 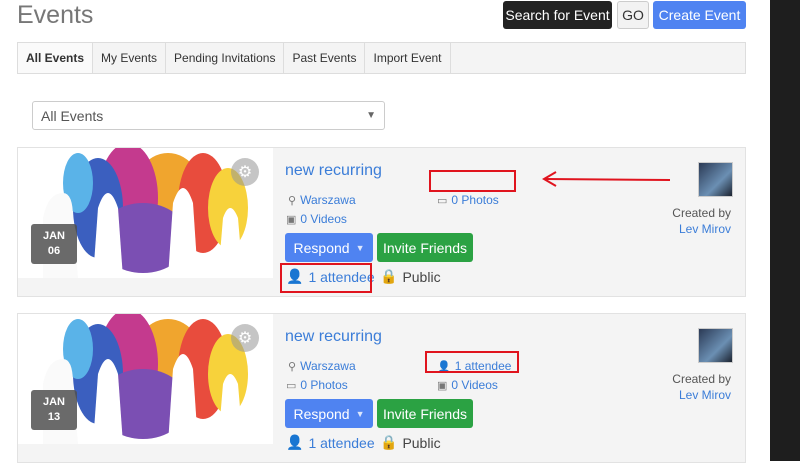 I want to click on event-attendees-text: 1 attendee, so click(x=341, y=442).